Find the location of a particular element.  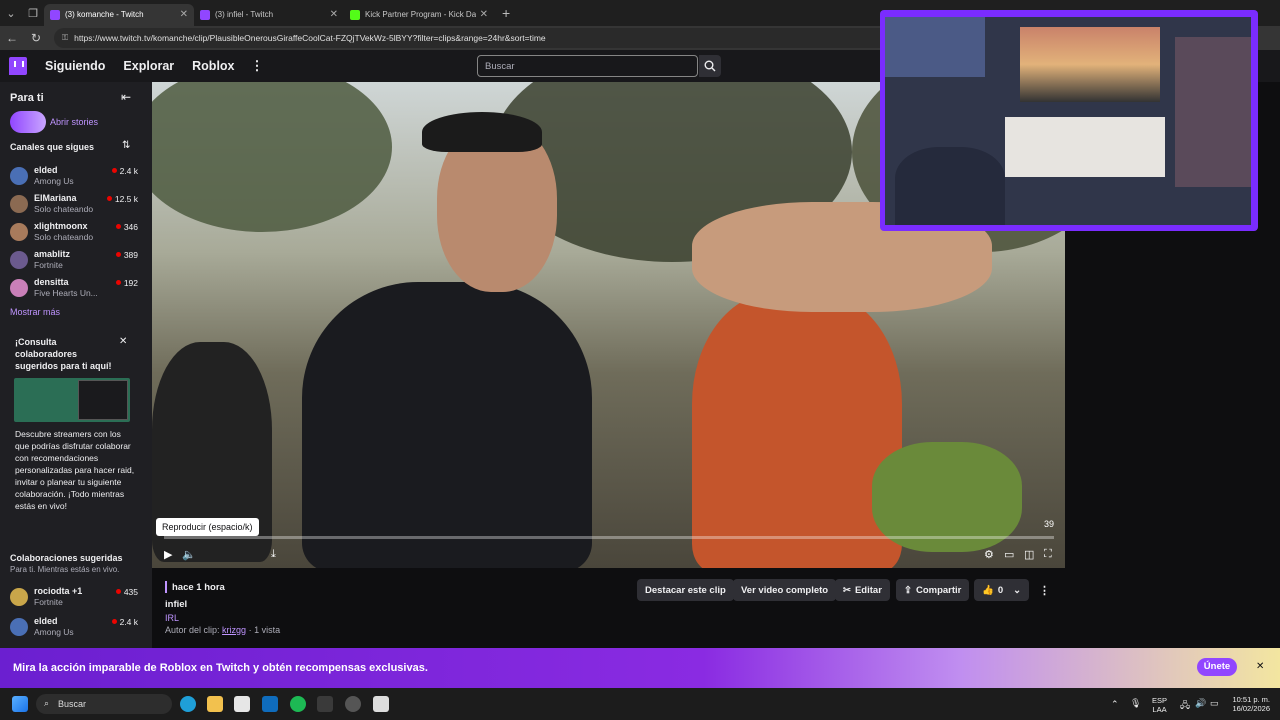

side-panel-icon: ◫ is located at coordinates (1029, 554).